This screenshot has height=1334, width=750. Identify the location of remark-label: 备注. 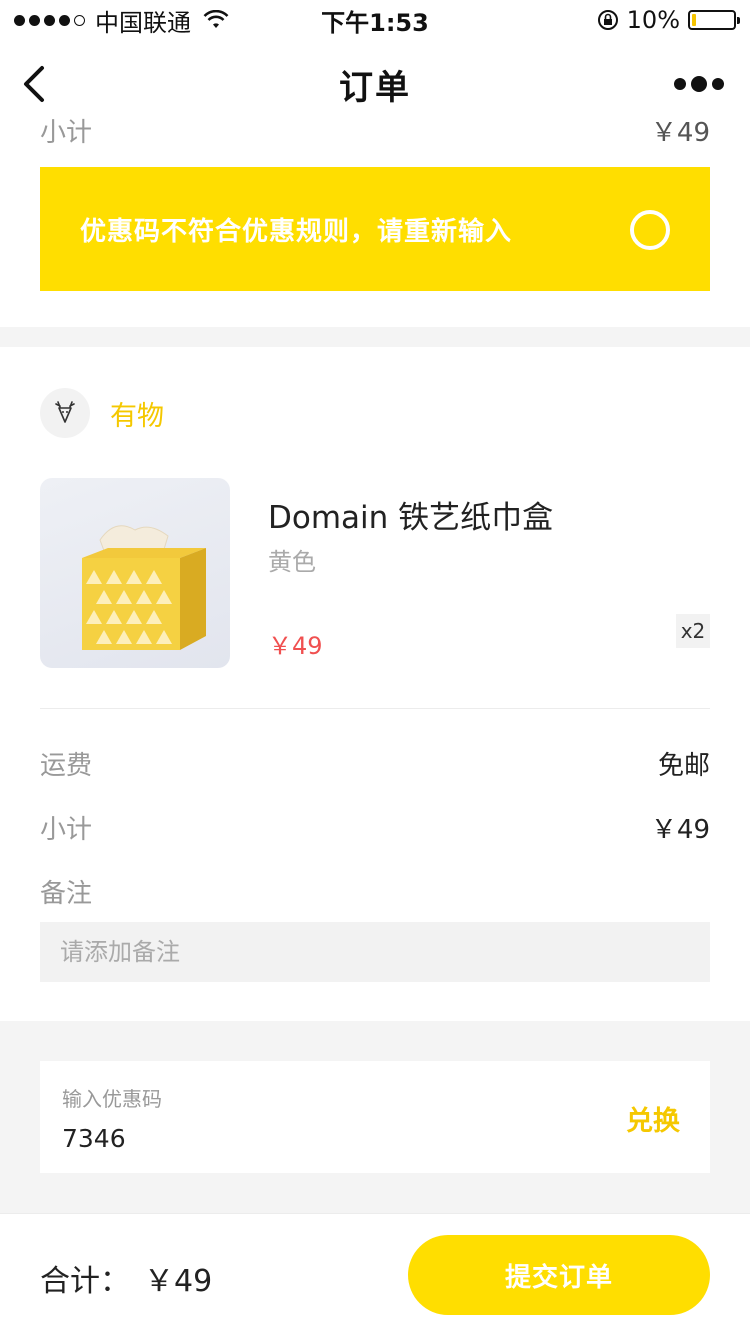
(66, 893).